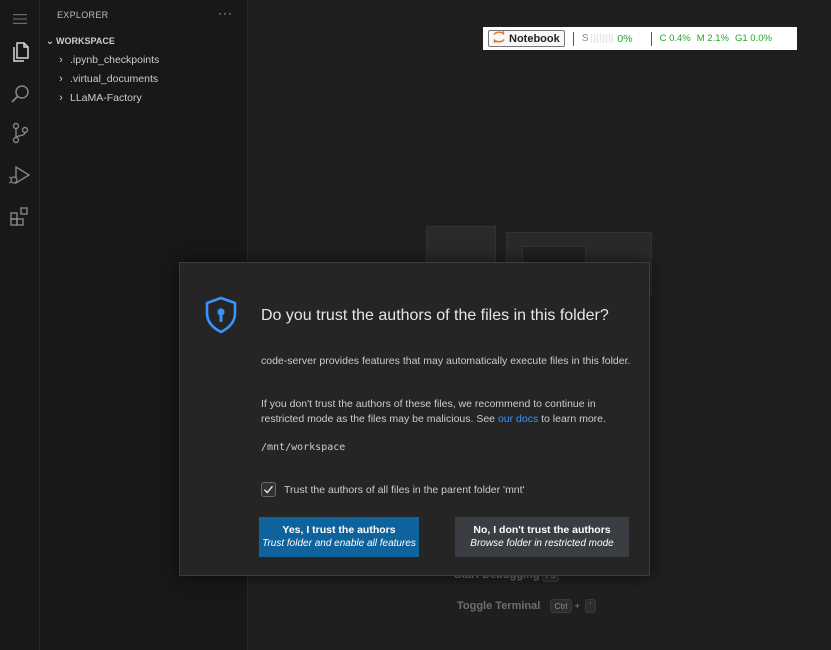 This screenshot has height=650, width=831. I want to click on button-title: Yes, I trust the authors, so click(339, 530).